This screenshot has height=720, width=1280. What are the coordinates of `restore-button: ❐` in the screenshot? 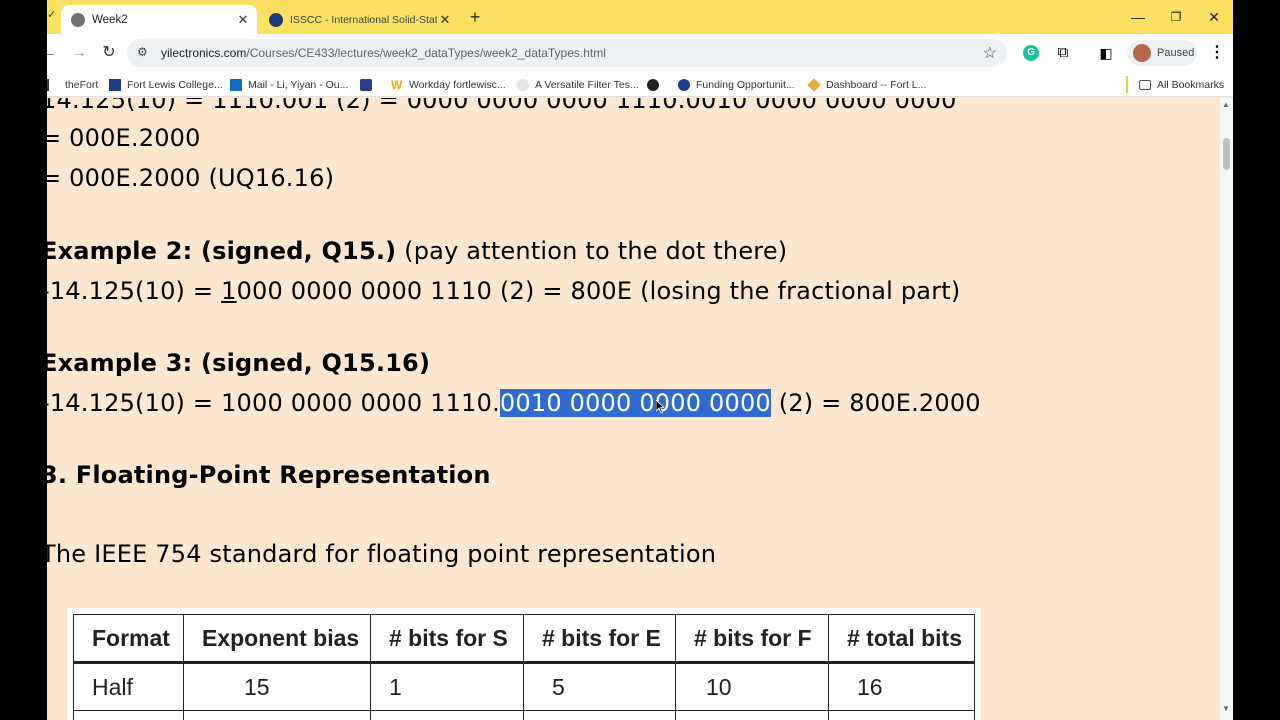 It's located at (1176, 17).